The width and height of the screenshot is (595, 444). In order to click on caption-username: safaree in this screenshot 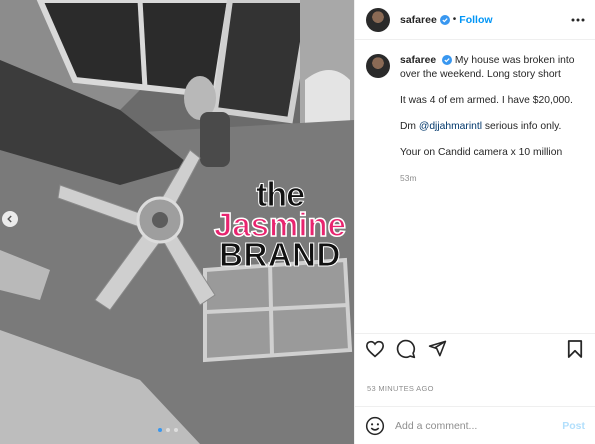, I will do `click(418, 60)`.